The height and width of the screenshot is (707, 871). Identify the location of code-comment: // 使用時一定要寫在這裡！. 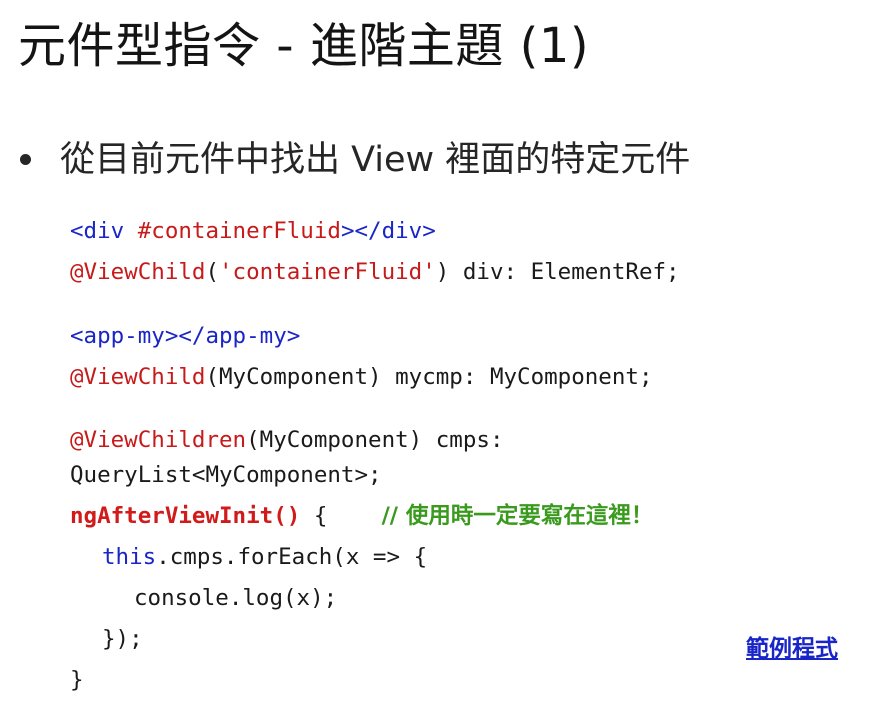
(517, 516).